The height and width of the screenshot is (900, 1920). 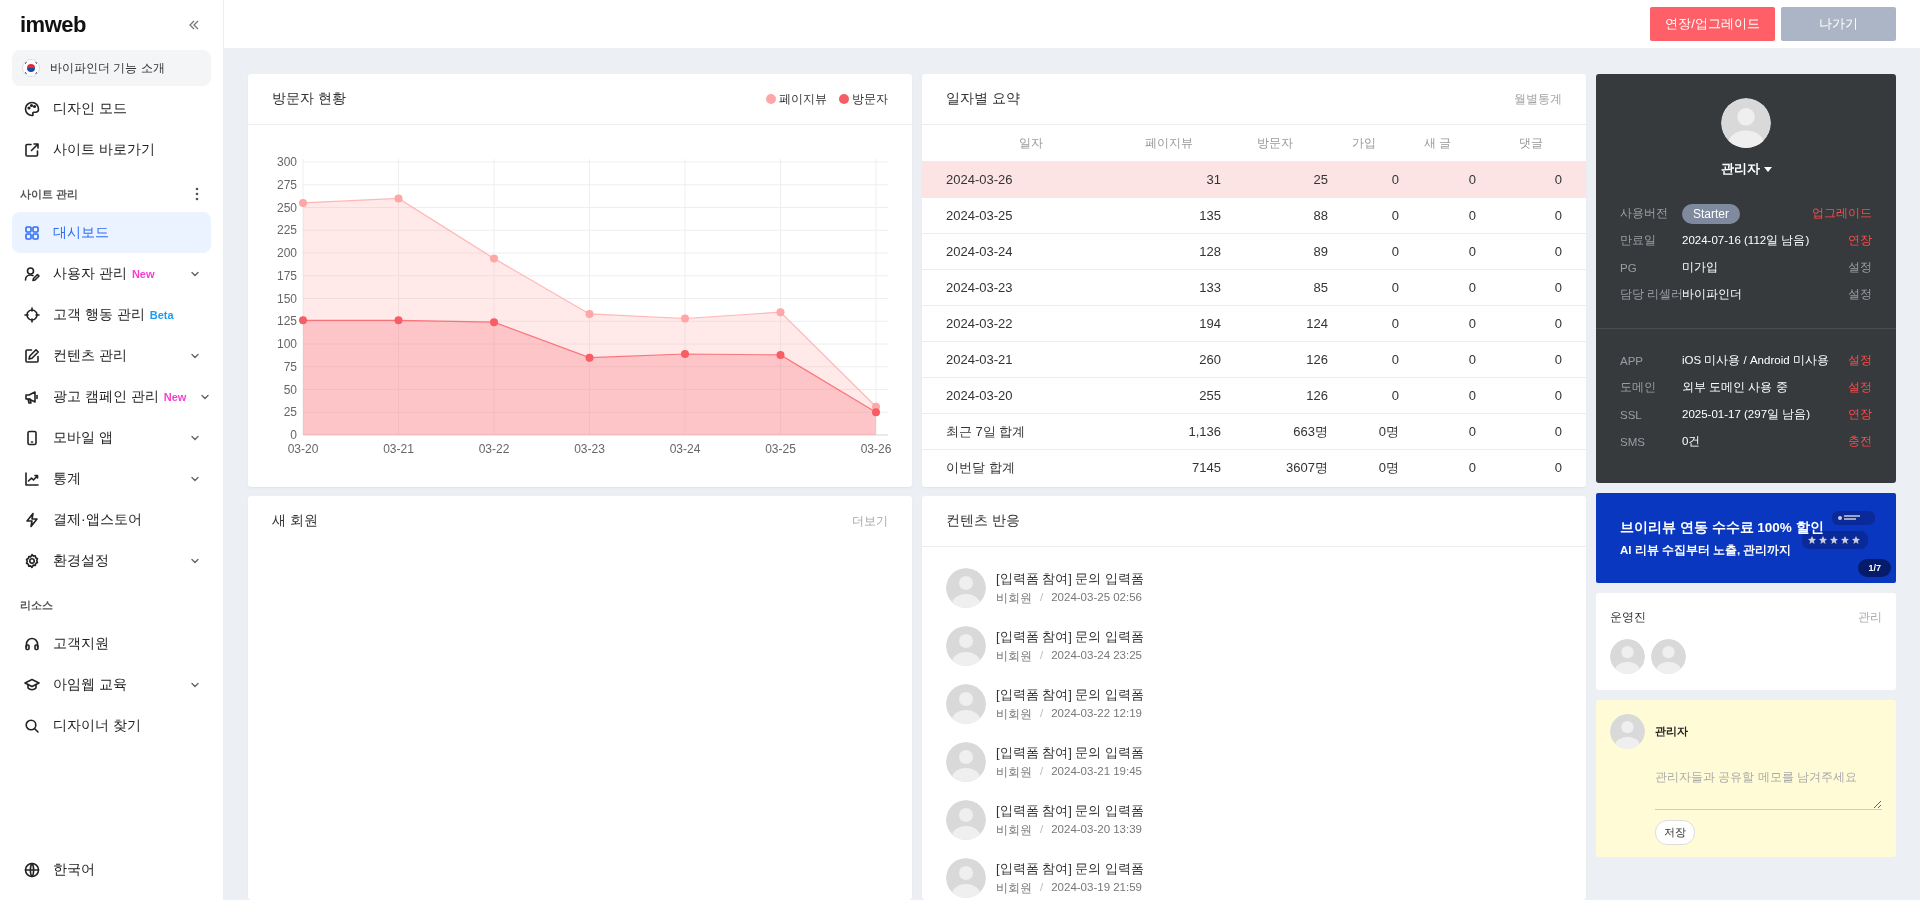 What do you see at coordinates (1722, 527) in the screenshot?
I see `banner-title: 브이리뷰 연동 수수료 100% 할인` at bounding box center [1722, 527].